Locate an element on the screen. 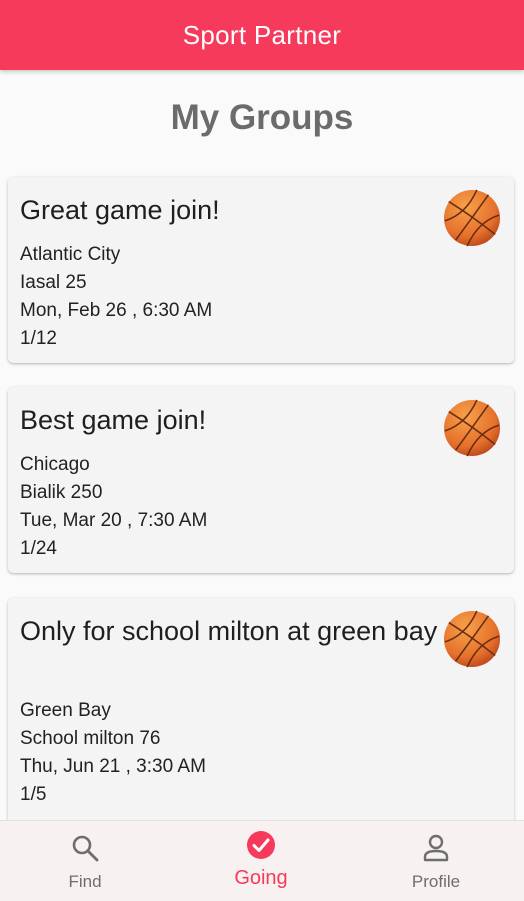 This screenshot has width=524, height=901. group-title: Only for school milton at green bay is located at coordinates (229, 631).